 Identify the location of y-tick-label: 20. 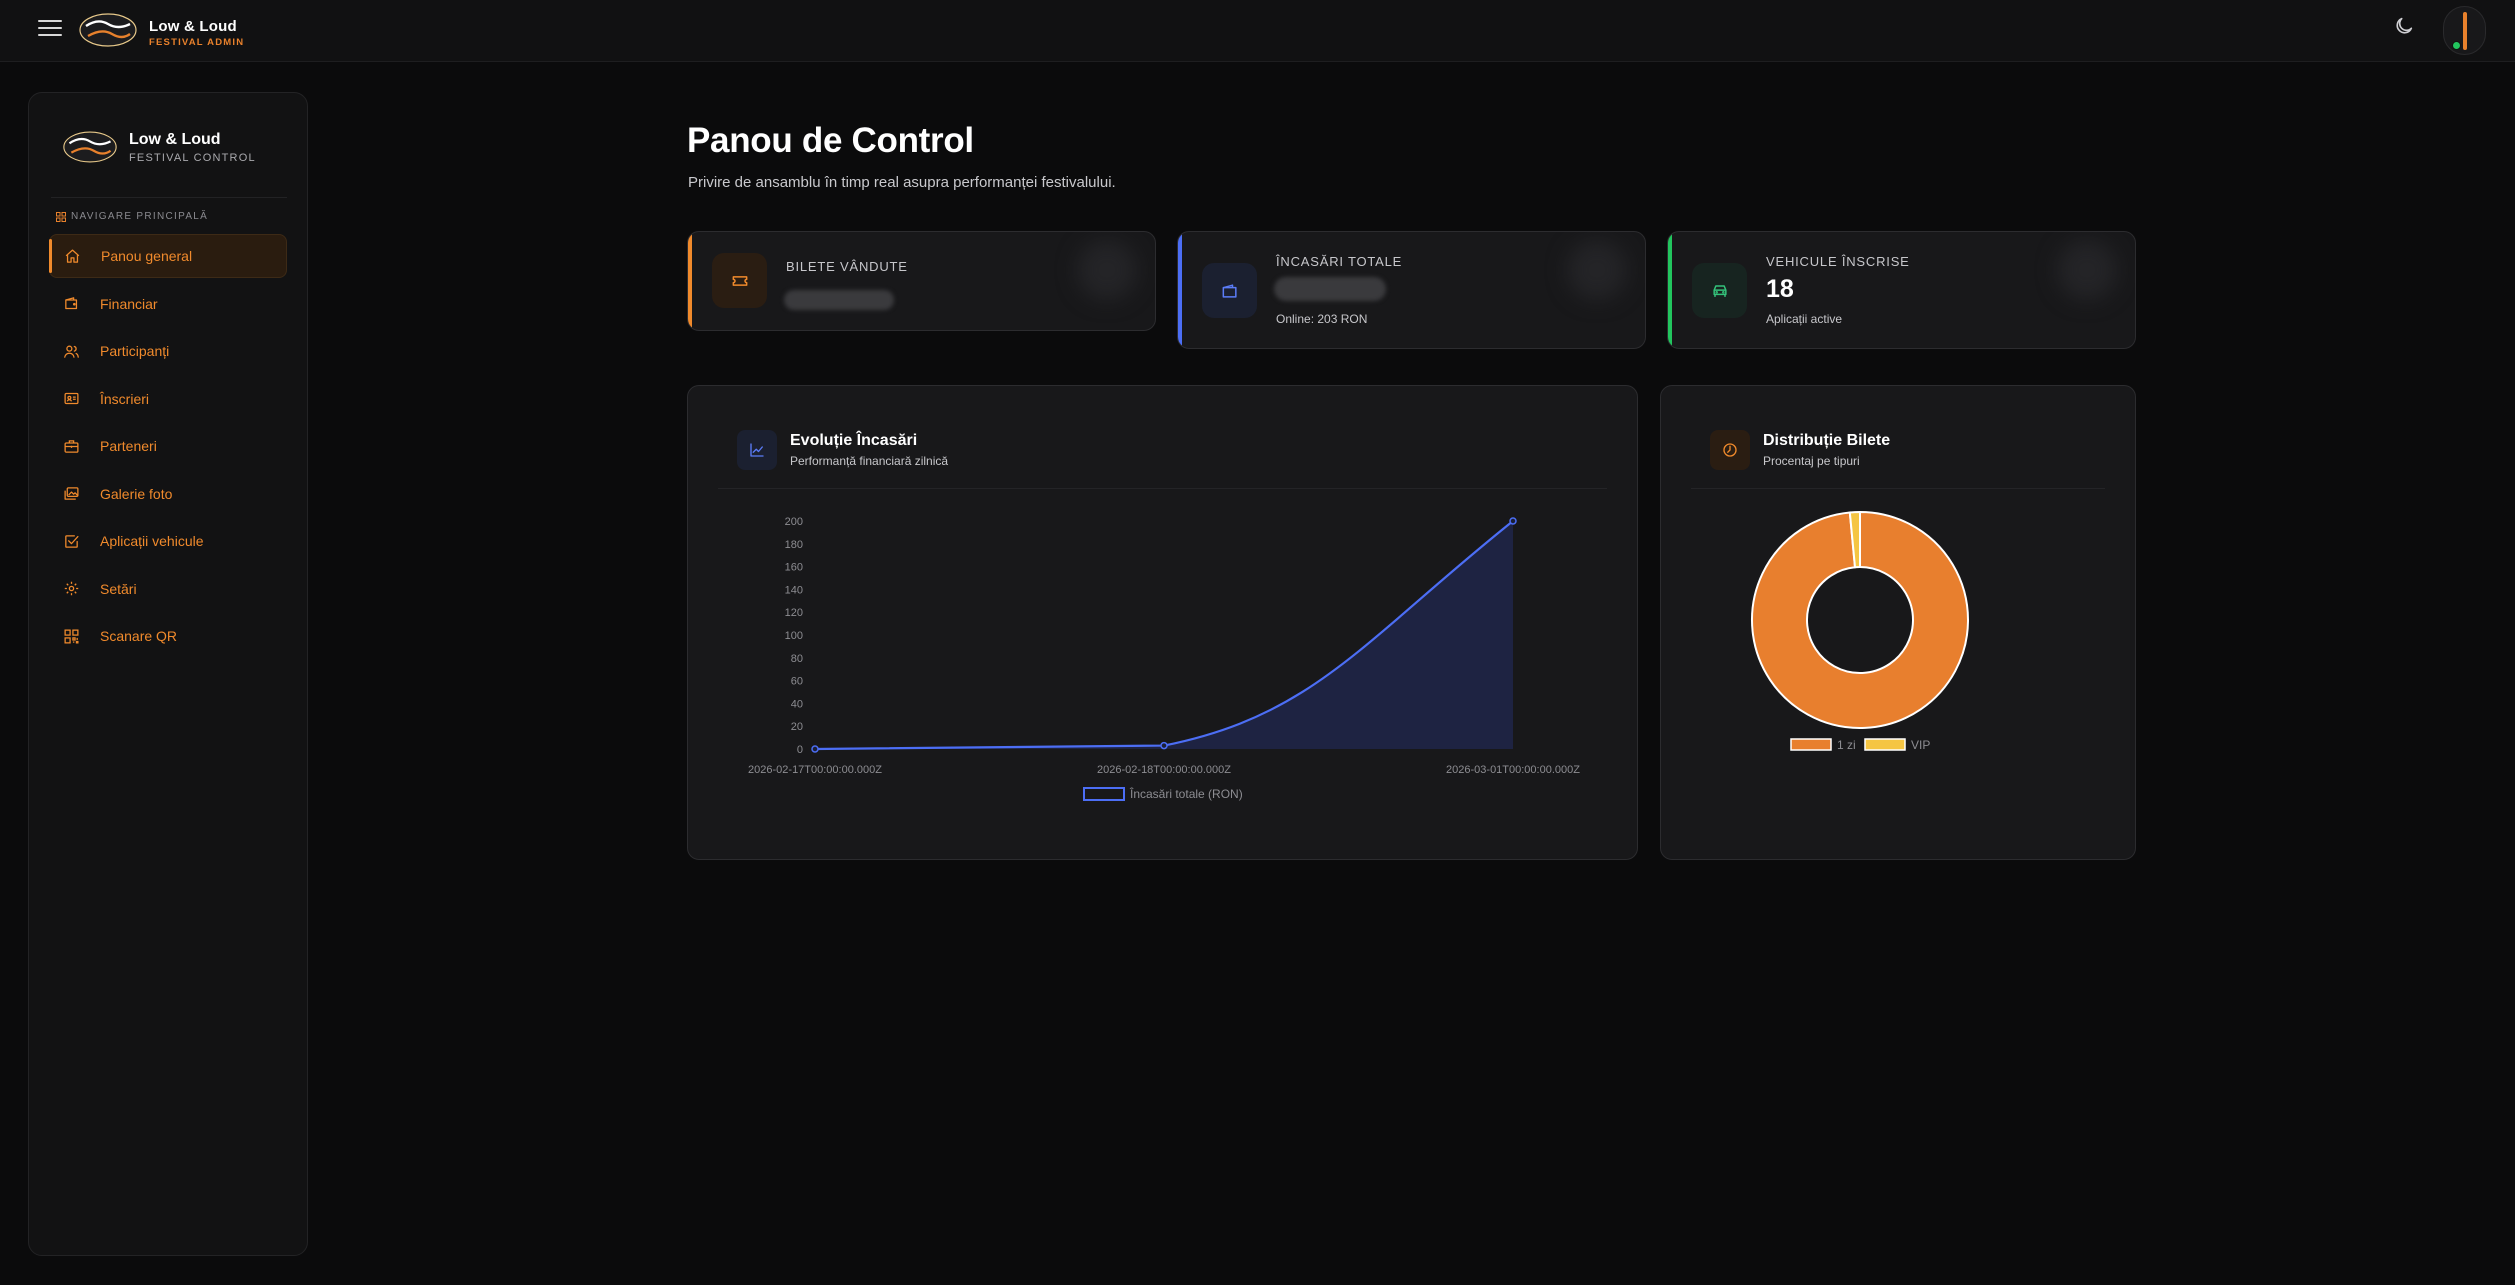
(797, 727).